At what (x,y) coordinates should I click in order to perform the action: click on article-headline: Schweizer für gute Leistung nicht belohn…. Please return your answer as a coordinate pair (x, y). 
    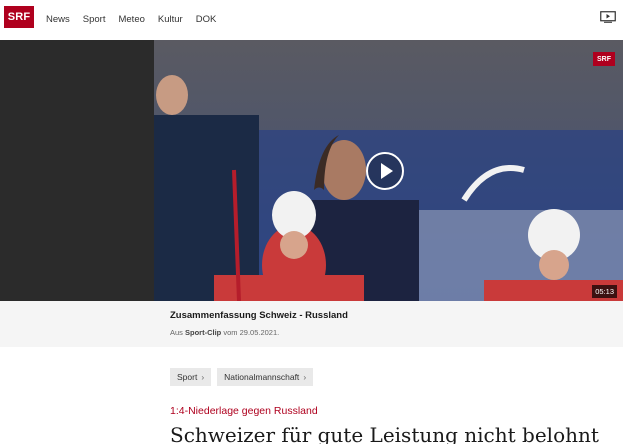
    Looking at the image, I should click on (384, 433).